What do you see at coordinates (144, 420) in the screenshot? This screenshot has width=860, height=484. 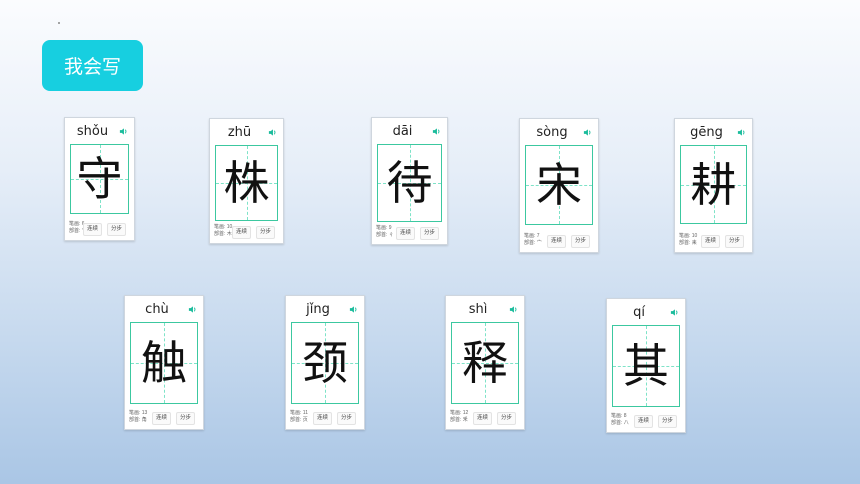 I see `radical-value: 角` at bounding box center [144, 420].